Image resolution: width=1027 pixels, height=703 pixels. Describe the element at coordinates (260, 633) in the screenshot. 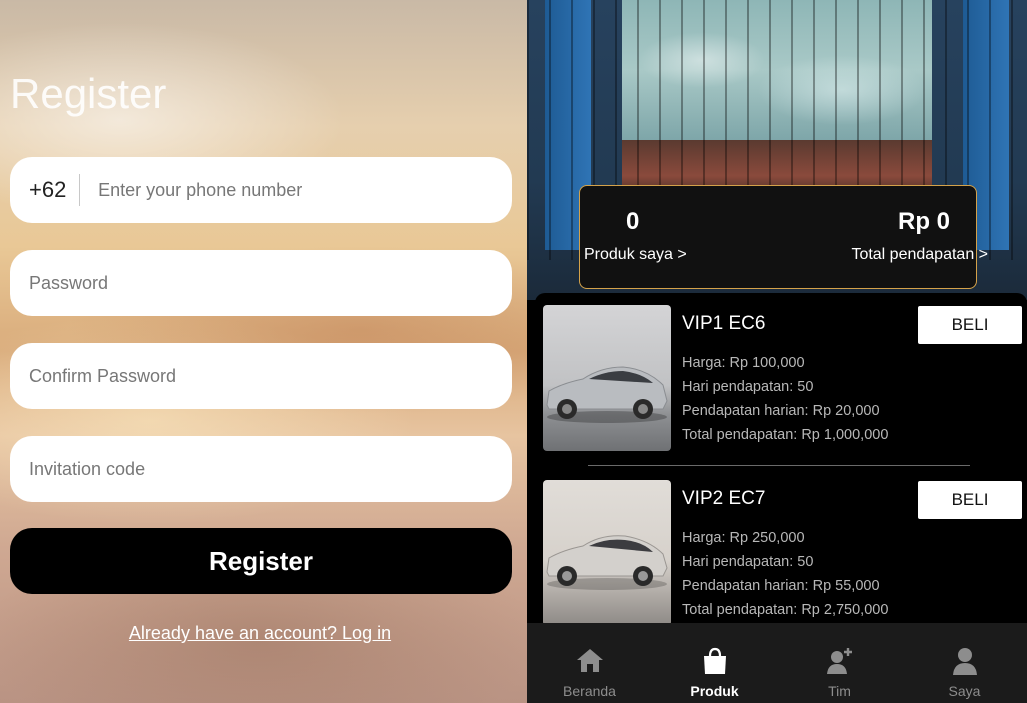

I see `login-link: Already have an account? Log in` at that location.